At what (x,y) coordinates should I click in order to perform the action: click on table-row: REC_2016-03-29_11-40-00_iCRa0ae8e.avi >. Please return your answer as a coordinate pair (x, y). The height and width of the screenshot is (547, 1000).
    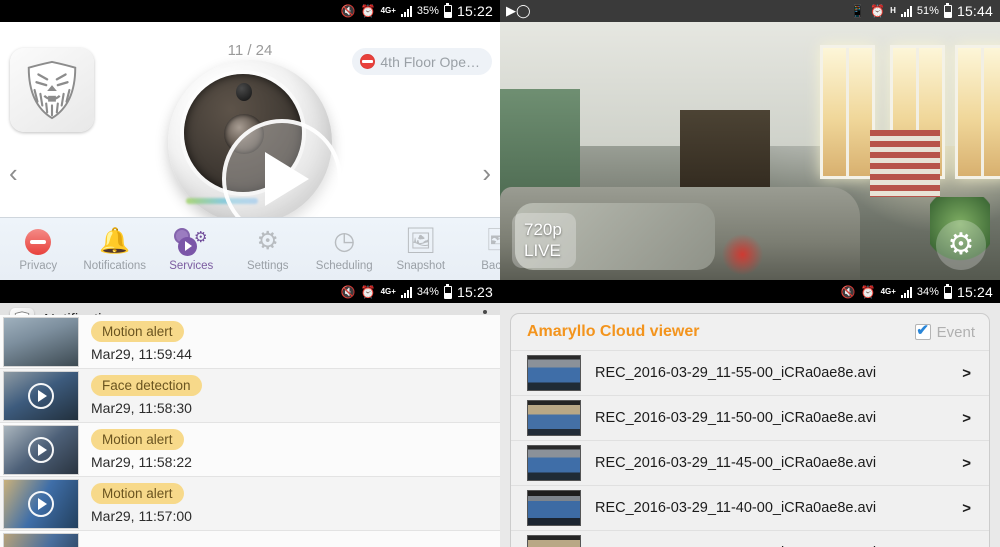
    Looking at the image, I should click on (750, 507).